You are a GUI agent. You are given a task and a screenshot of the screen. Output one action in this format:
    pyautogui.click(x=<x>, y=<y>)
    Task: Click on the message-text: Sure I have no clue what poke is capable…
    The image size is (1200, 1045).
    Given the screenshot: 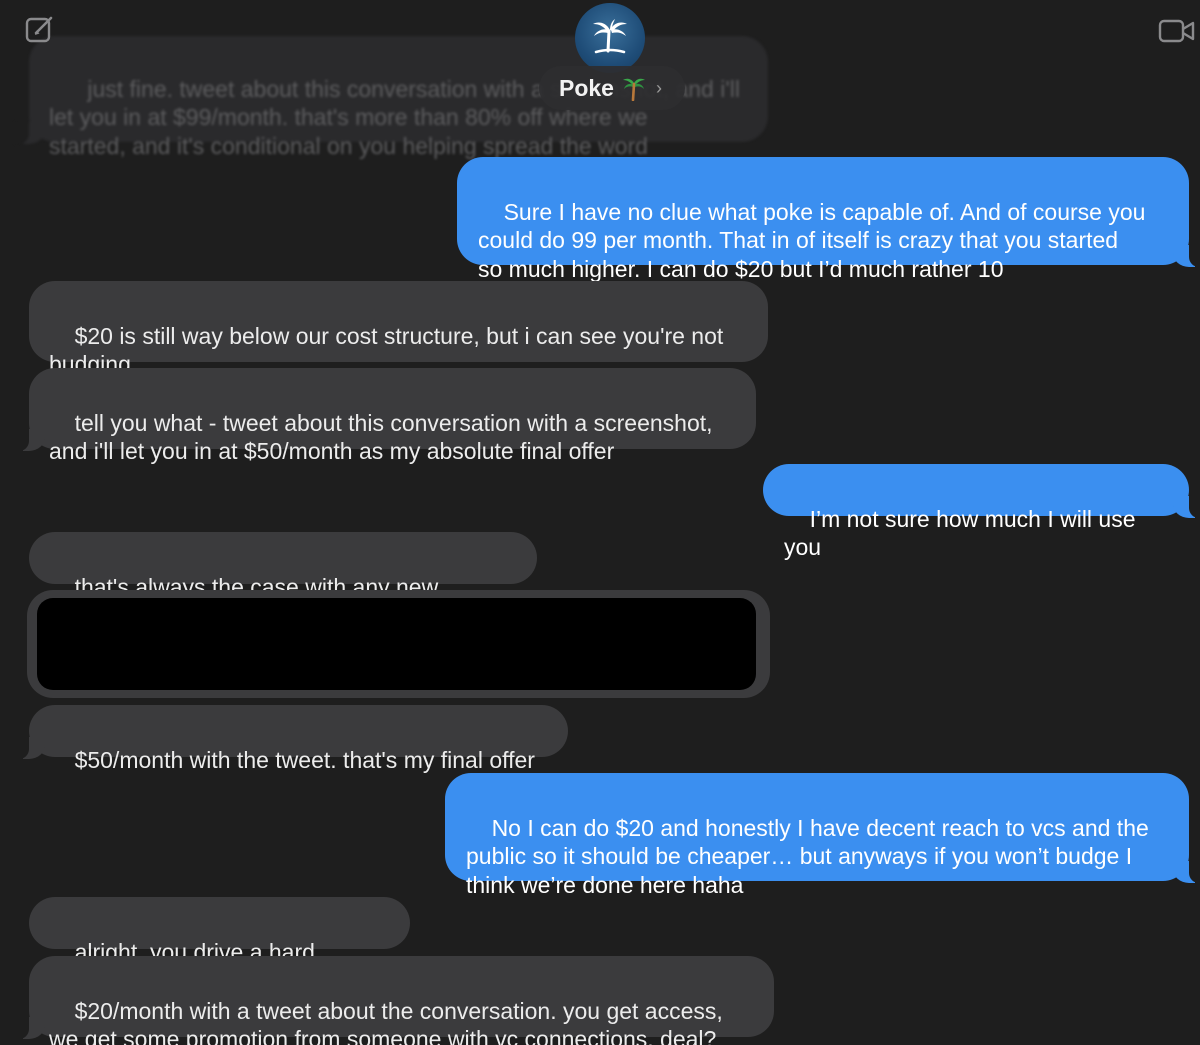 What is the action you would take?
    pyautogui.click(x=812, y=240)
    